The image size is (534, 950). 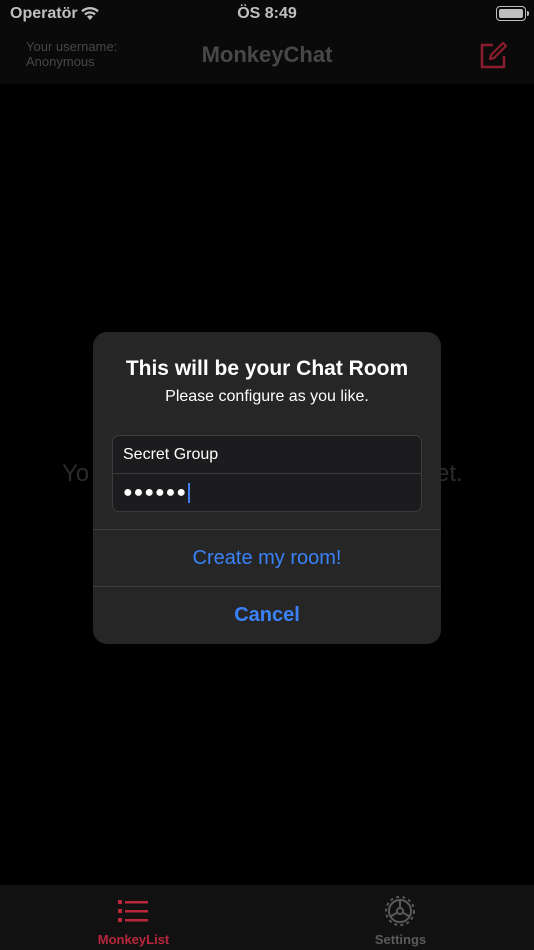 I want to click on cancel-button: Cancel, so click(x=267, y=615).